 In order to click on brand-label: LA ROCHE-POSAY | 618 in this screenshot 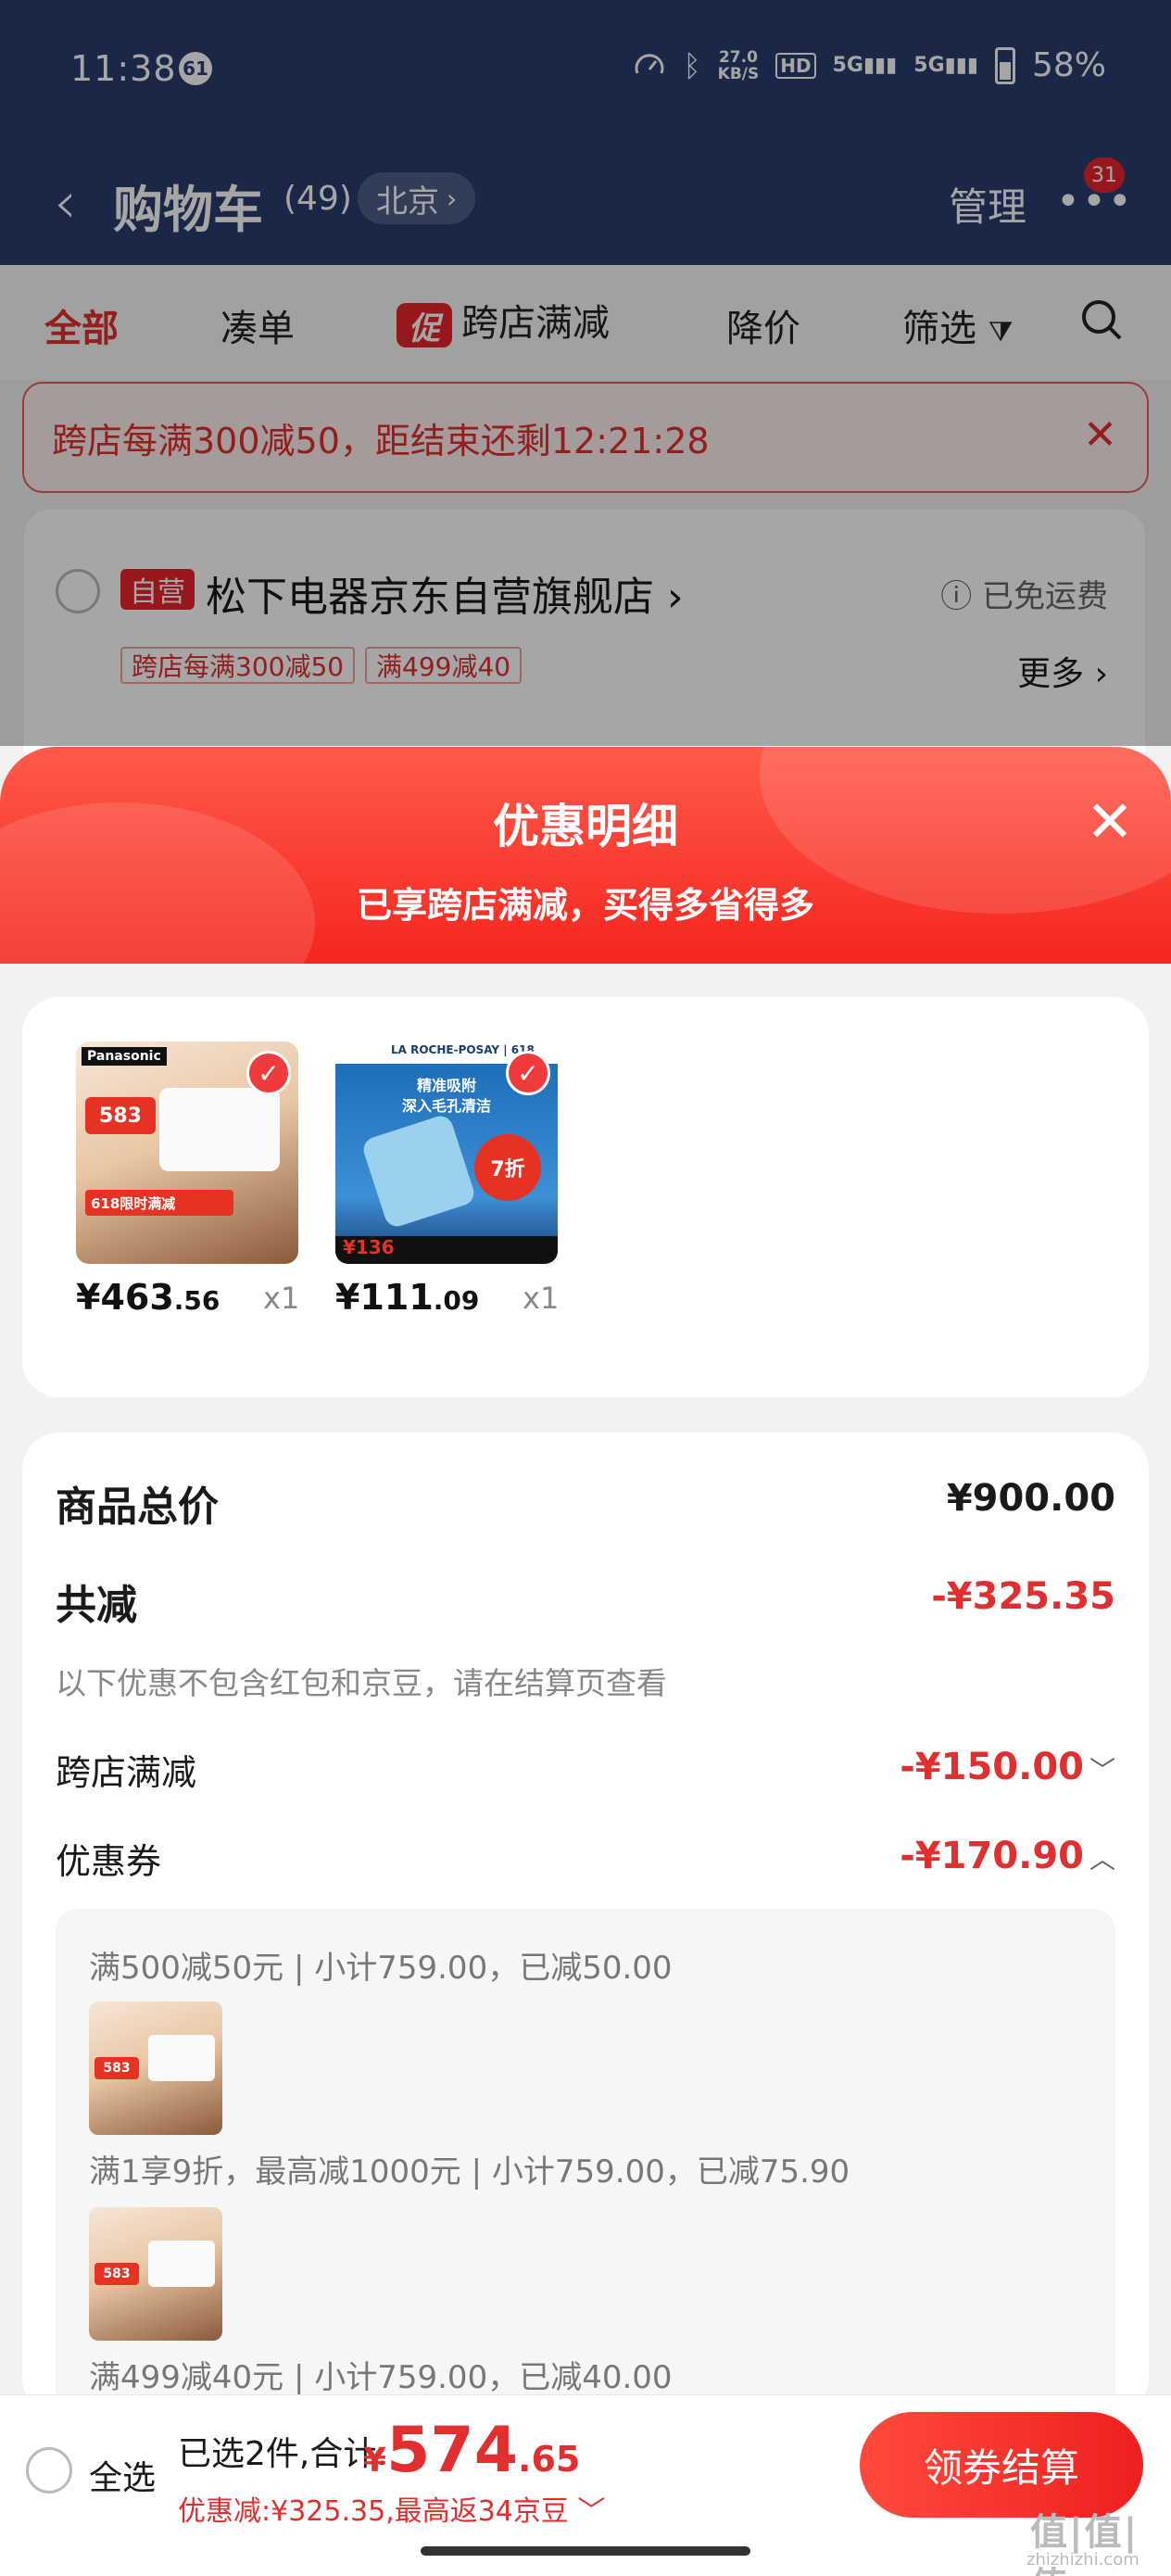, I will do `click(463, 1049)`.